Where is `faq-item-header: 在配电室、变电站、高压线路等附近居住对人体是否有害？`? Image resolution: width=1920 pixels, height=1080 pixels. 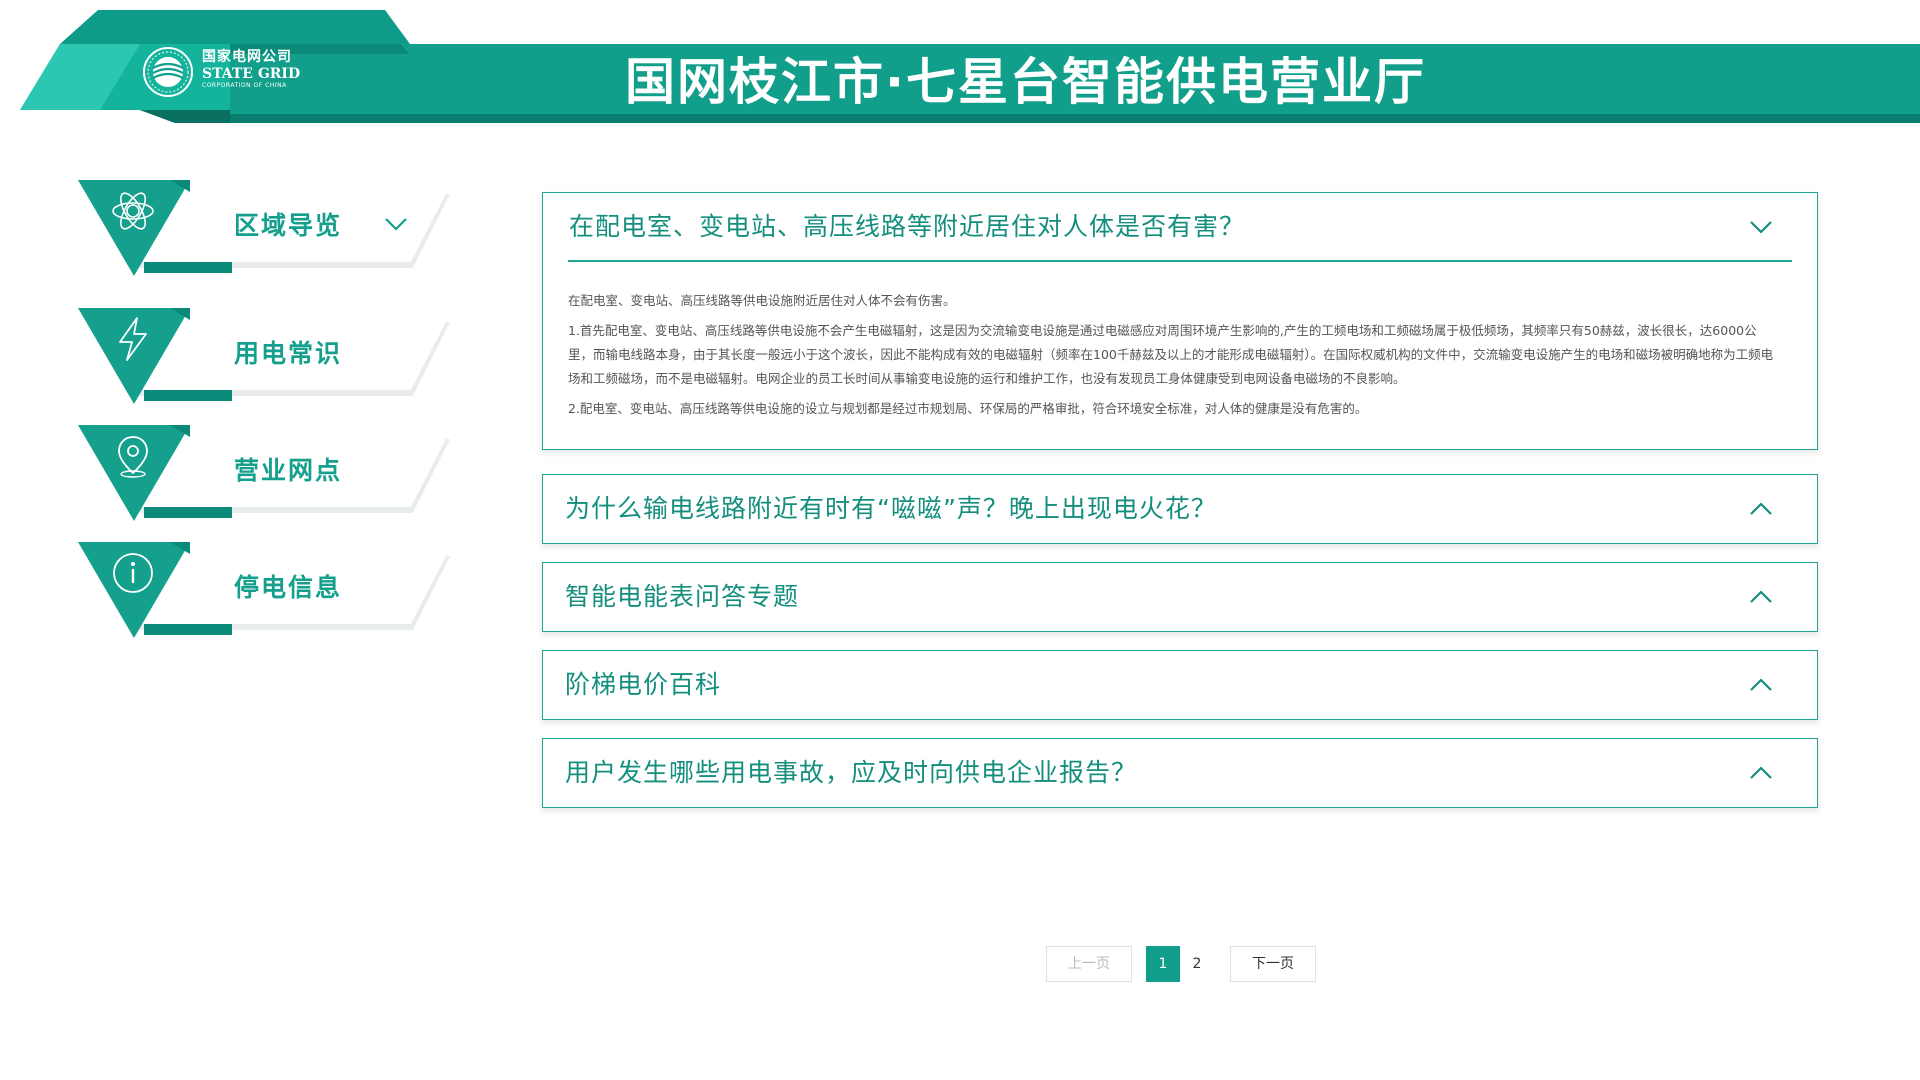 faq-item-header: 在配电室、变电站、高压线路等附近居住对人体是否有害？ is located at coordinates (1180, 227).